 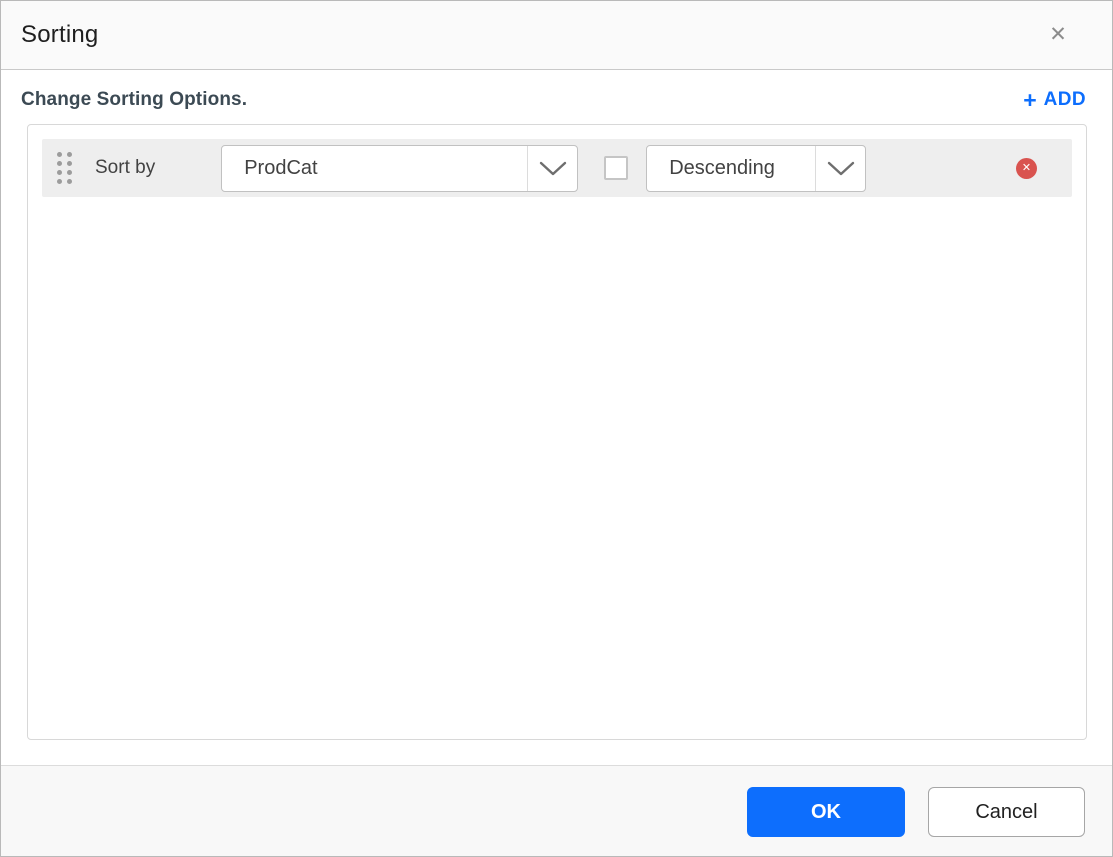 I want to click on options-bar: Change Sorting Options. + ADD, so click(x=556, y=91).